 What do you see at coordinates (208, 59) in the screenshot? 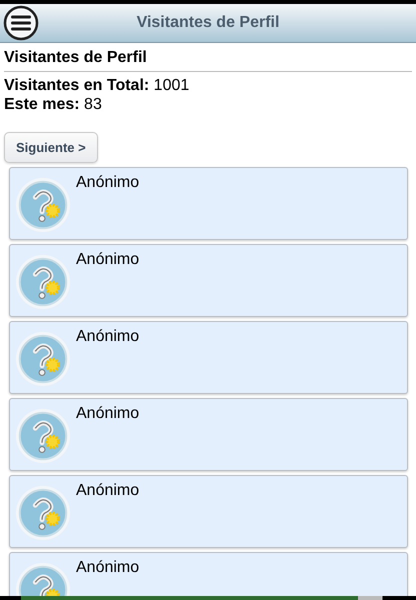
I see `section-title: Visitantes de Perfil` at bounding box center [208, 59].